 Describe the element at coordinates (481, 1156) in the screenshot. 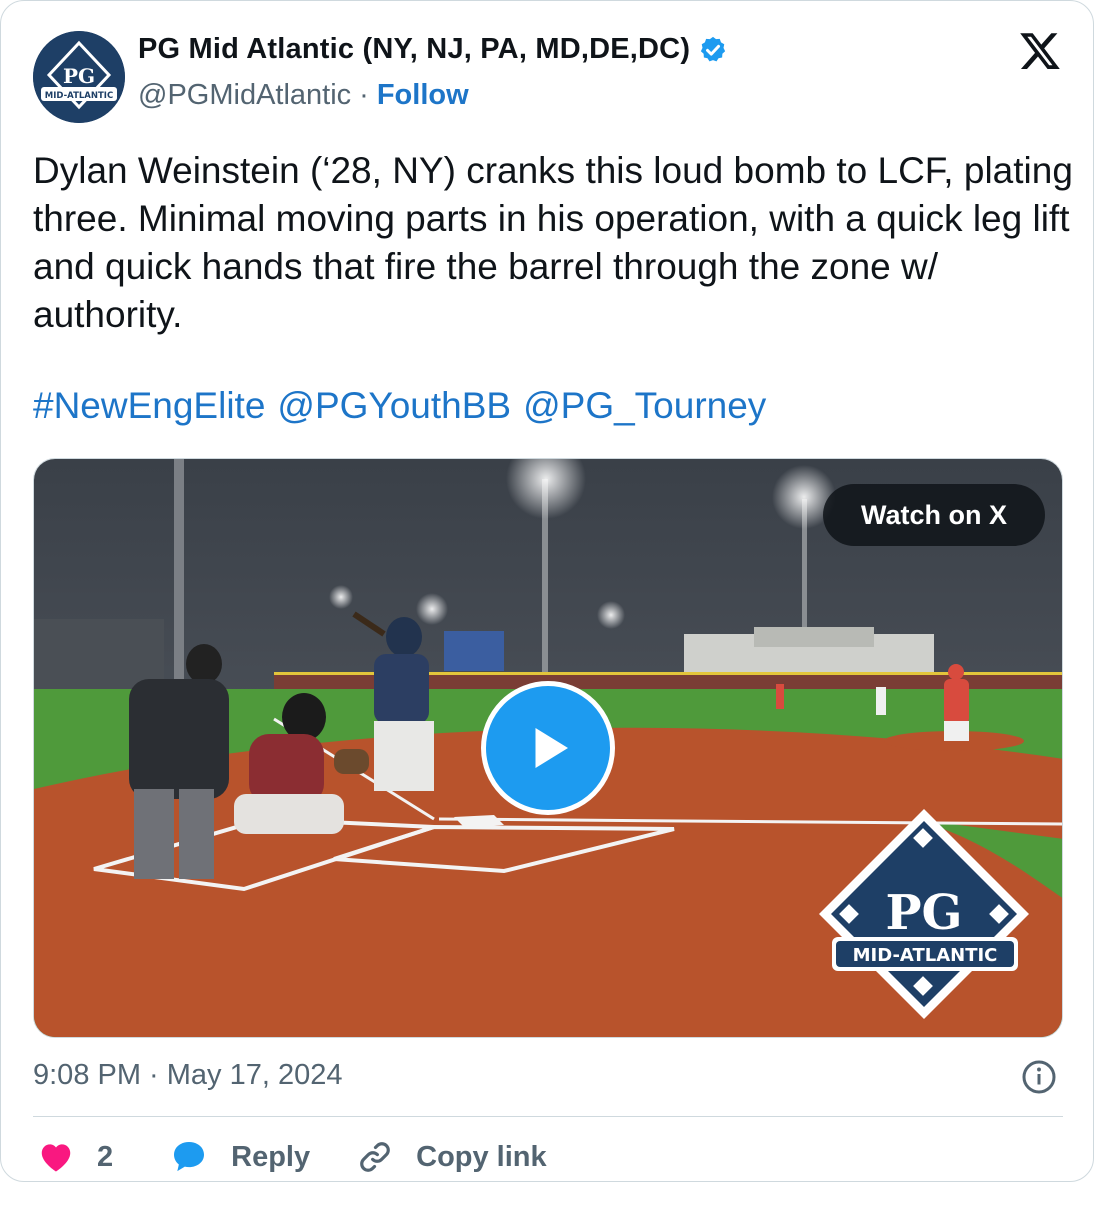

I see `copy-link-label: Copy link` at that location.